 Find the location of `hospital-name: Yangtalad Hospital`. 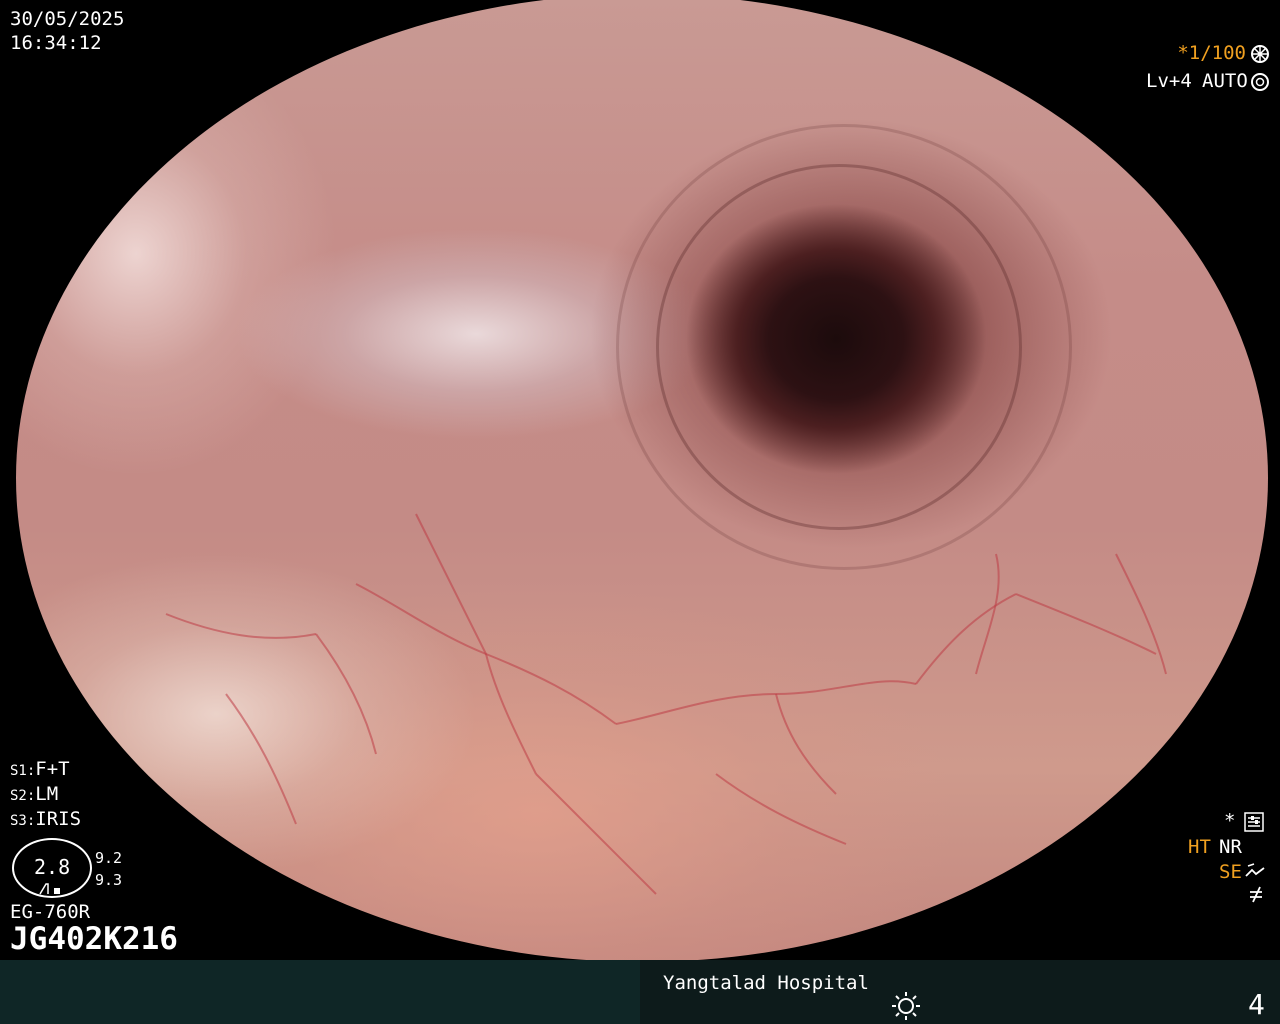

hospital-name: Yangtalad Hospital is located at coordinates (766, 983).